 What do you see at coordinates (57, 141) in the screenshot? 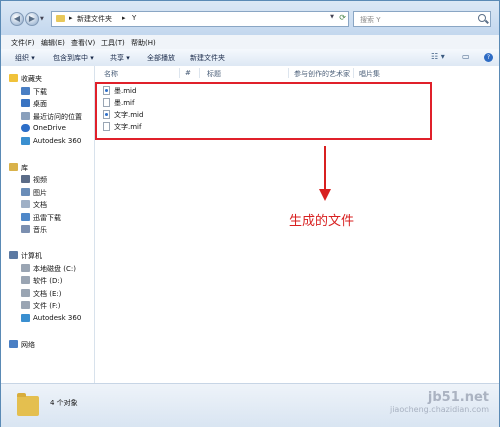
I see `nav-autodesk-360: Autodesk 360` at bounding box center [57, 141].